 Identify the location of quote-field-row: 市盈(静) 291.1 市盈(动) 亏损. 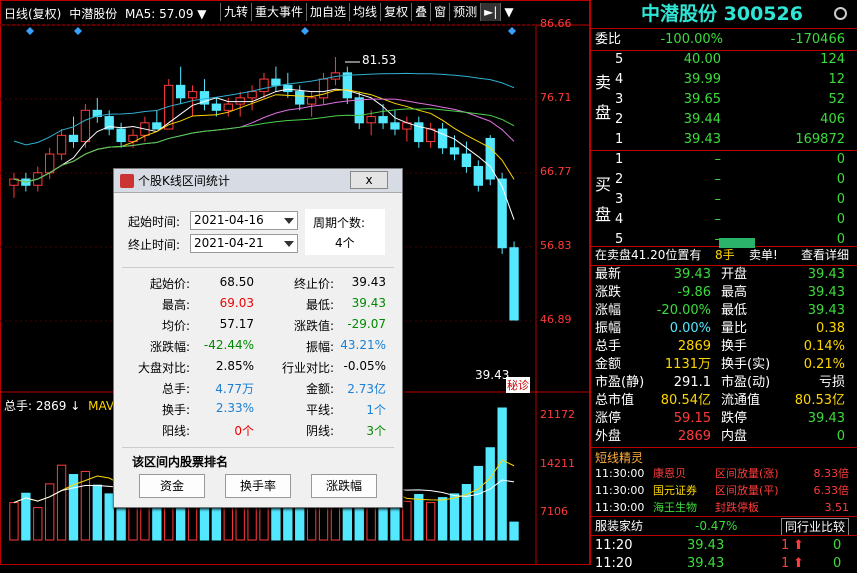
(722, 383).